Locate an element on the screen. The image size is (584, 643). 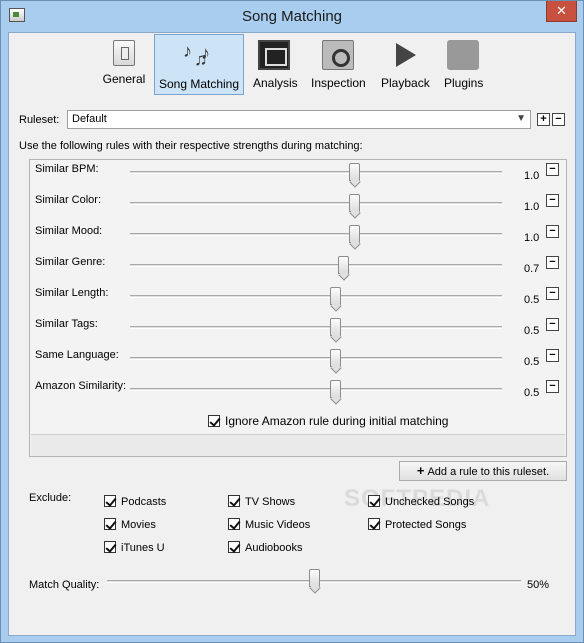
rule-name: Similar Genre: is located at coordinates (70, 262).